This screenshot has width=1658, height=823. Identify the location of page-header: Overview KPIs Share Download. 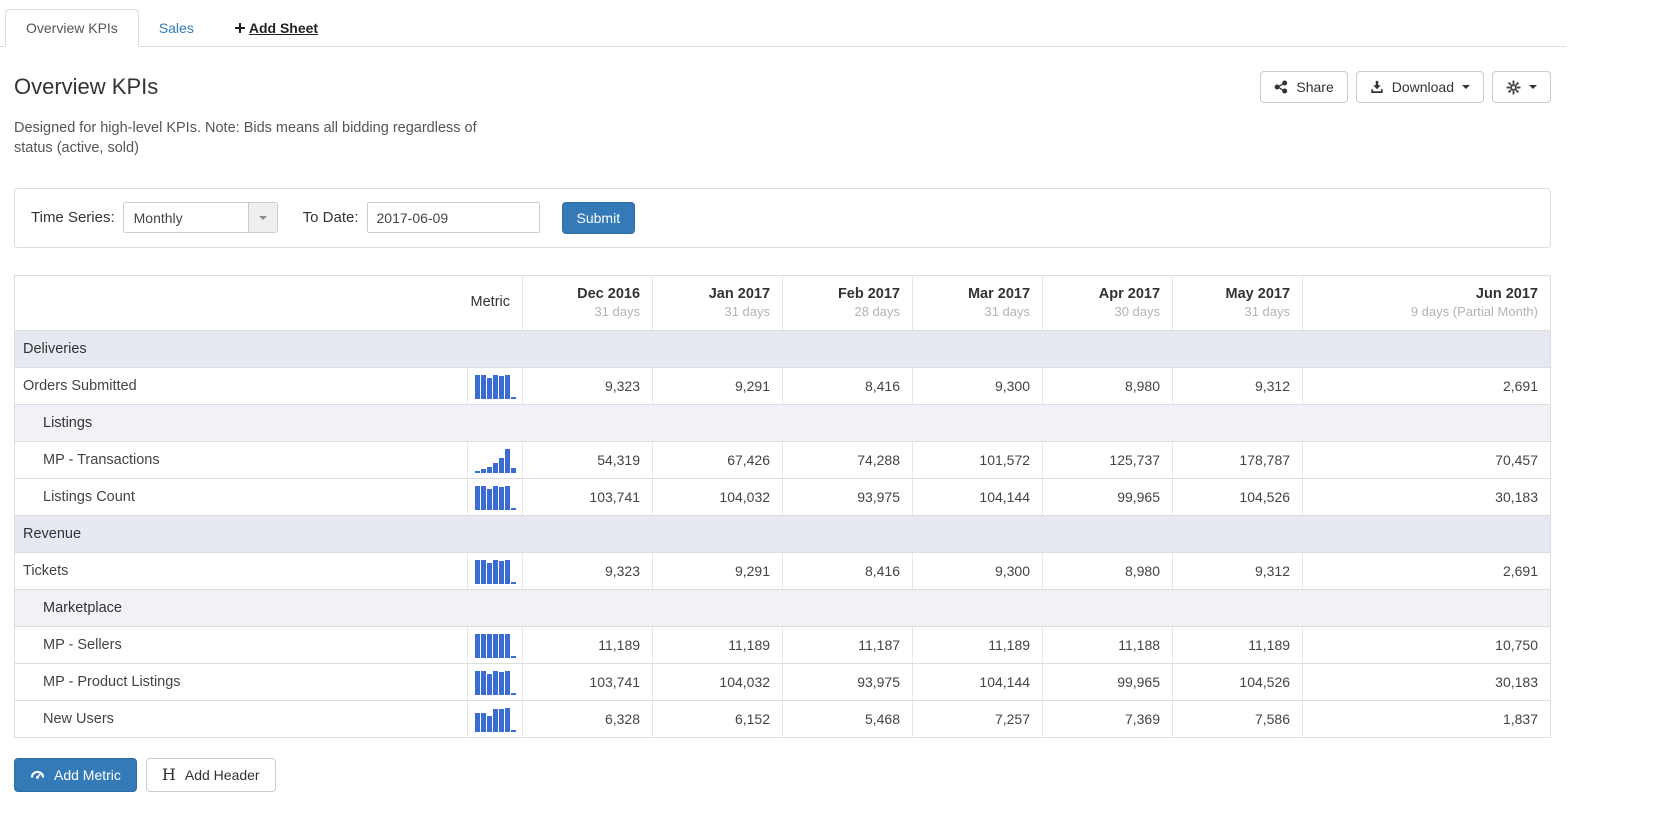
(782, 87).